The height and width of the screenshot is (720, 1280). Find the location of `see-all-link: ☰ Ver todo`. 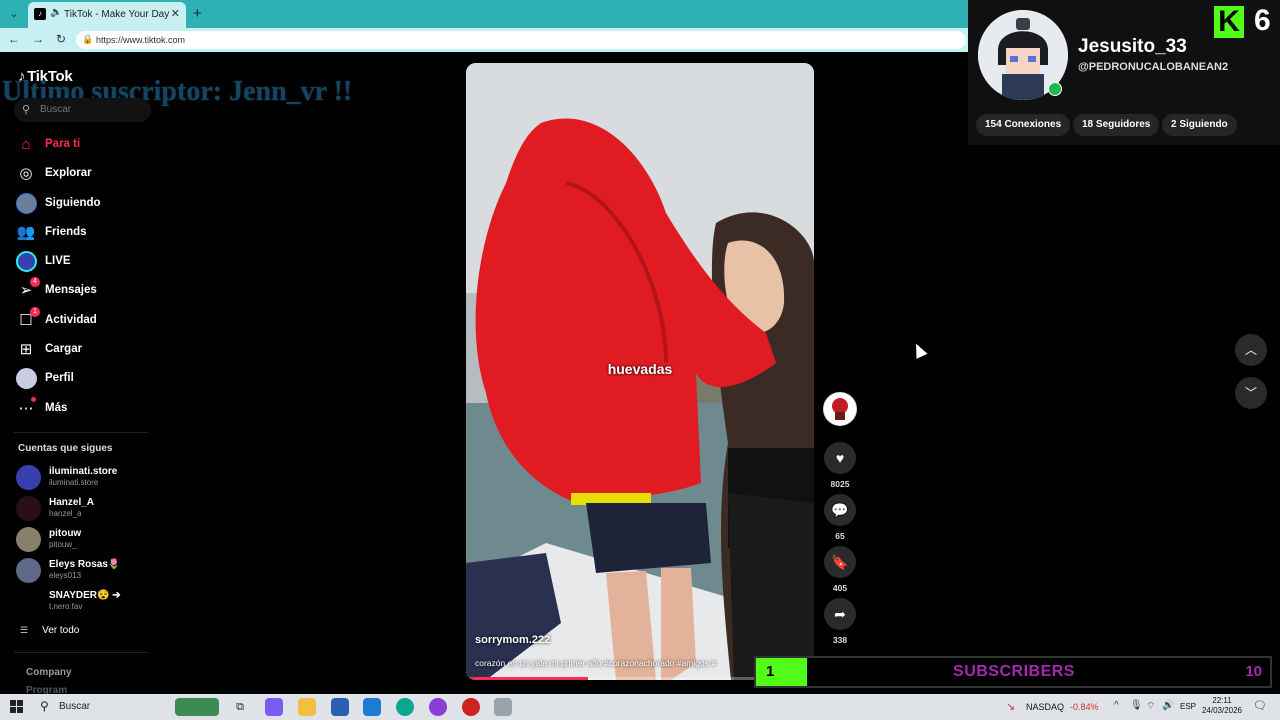

see-all-link: ☰ Ver todo is located at coordinates (49, 630).